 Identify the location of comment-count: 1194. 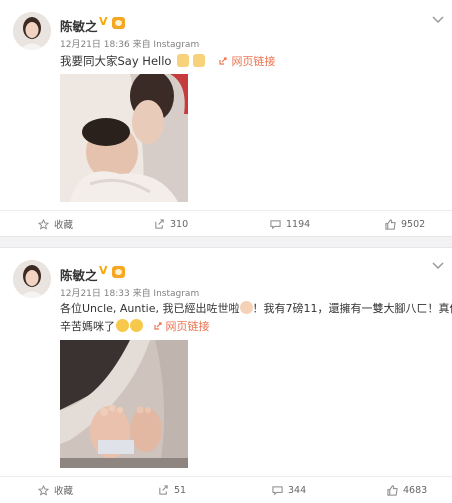
(298, 224).